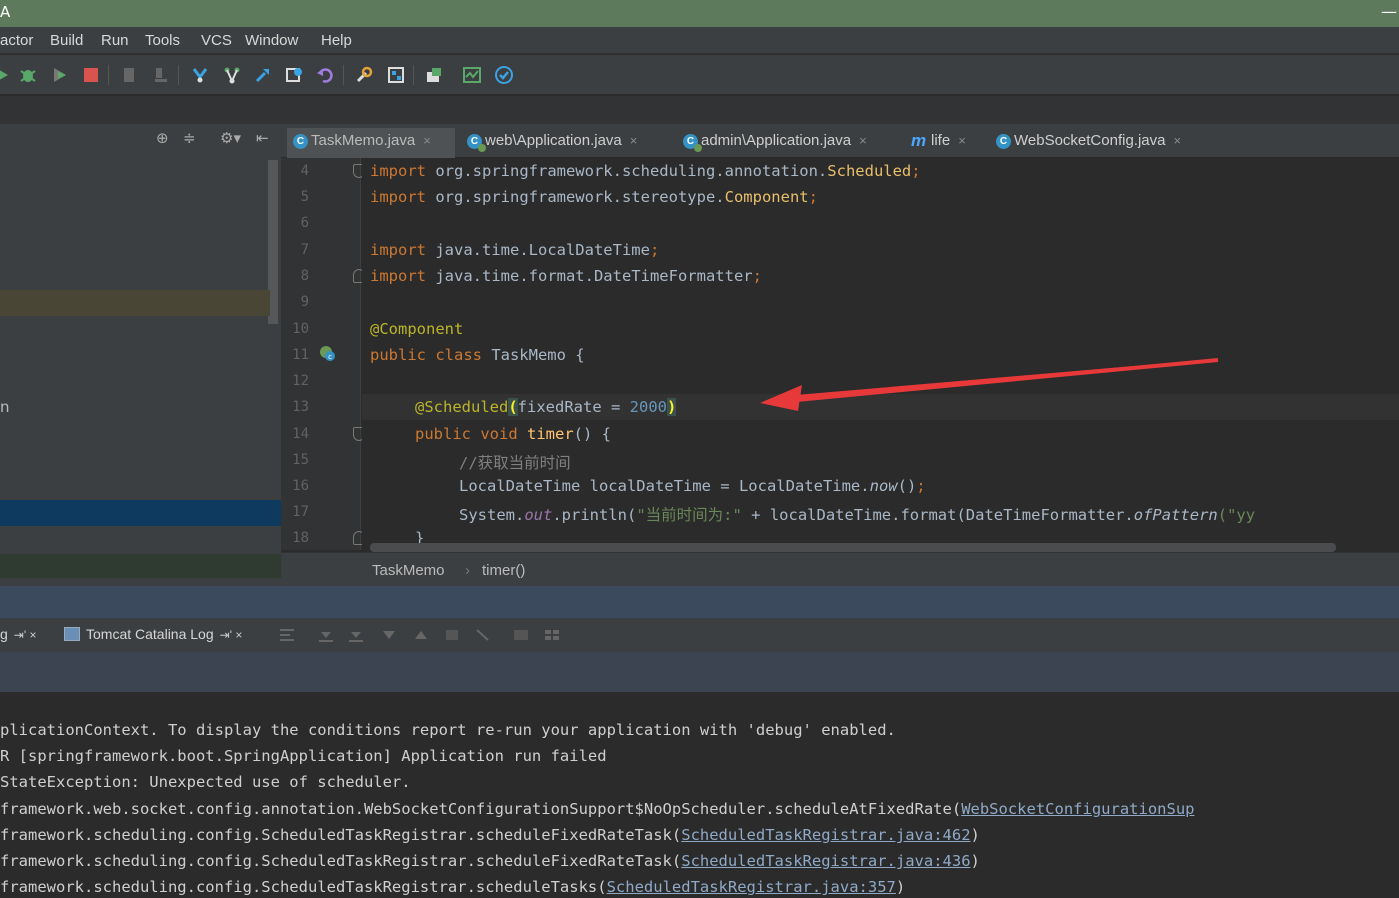  Describe the element at coordinates (115, 40) in the screenshot. I see `menu-run: Run` at that location.